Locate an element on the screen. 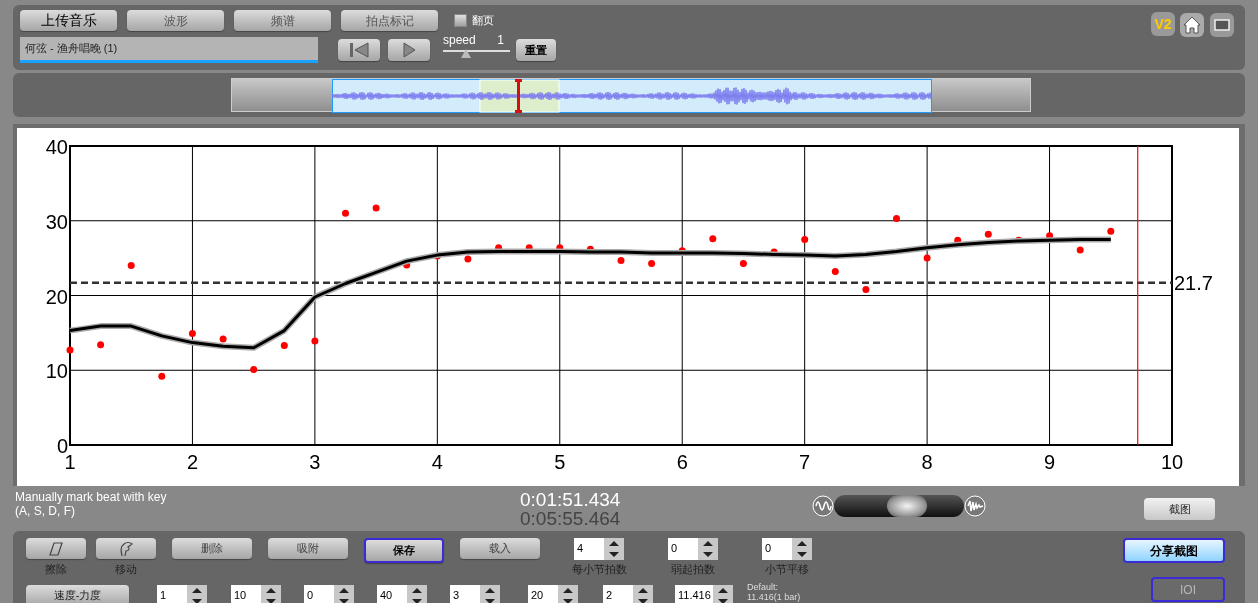  y-tick-label: 40 is located at coordinates (56, 147).